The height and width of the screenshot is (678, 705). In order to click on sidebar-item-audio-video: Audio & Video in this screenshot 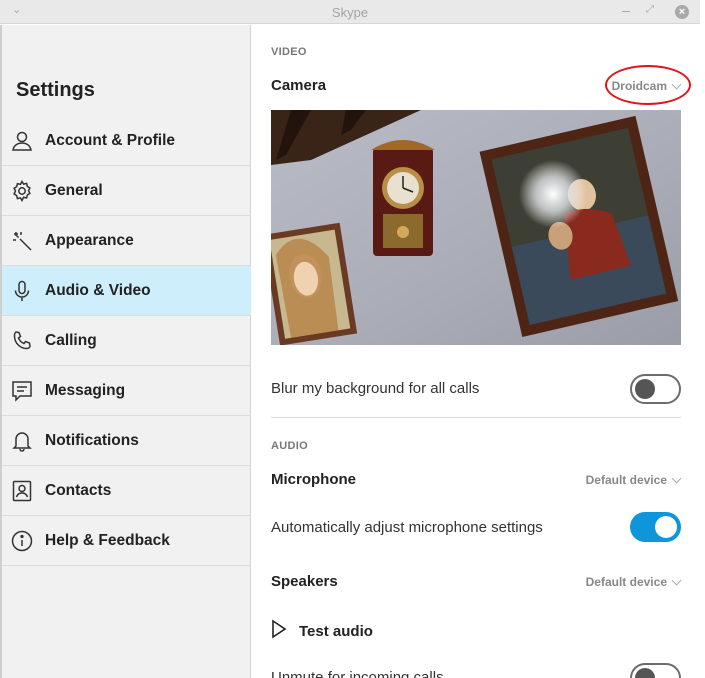, I will do `click(126, 291)`.